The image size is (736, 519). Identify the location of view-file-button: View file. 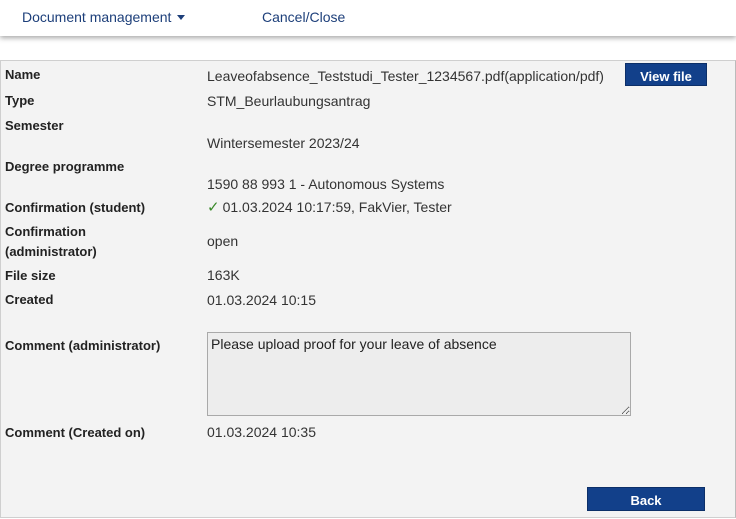
(666, 74).